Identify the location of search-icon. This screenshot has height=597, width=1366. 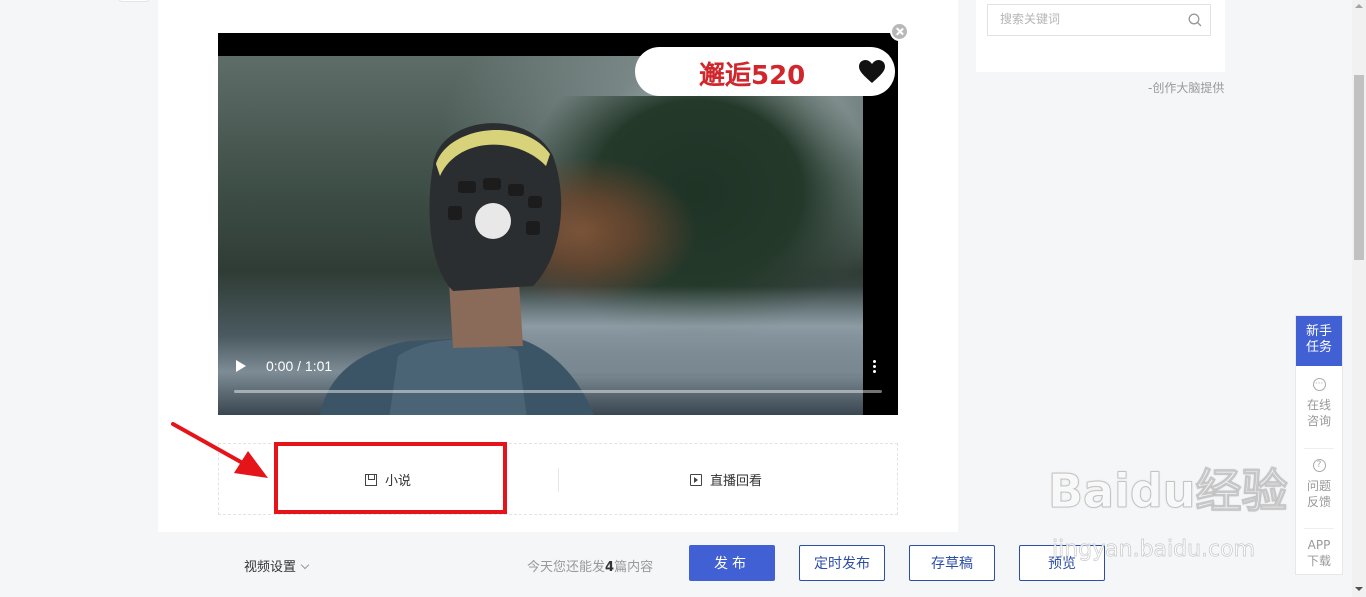
(1195, 20).